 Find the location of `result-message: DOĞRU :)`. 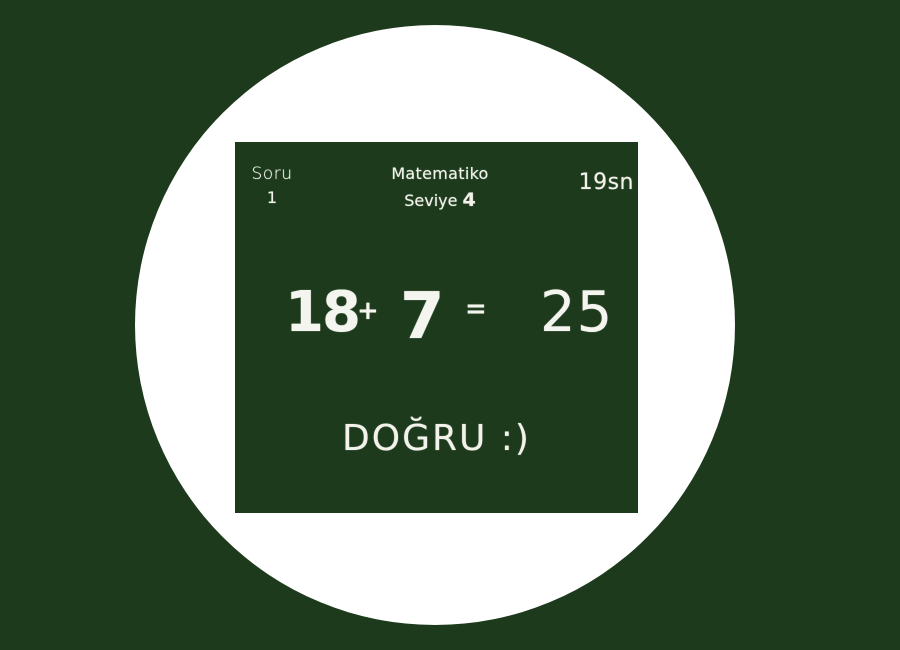

result-message: DOĞRU :) is located at coordinates (436, 438).